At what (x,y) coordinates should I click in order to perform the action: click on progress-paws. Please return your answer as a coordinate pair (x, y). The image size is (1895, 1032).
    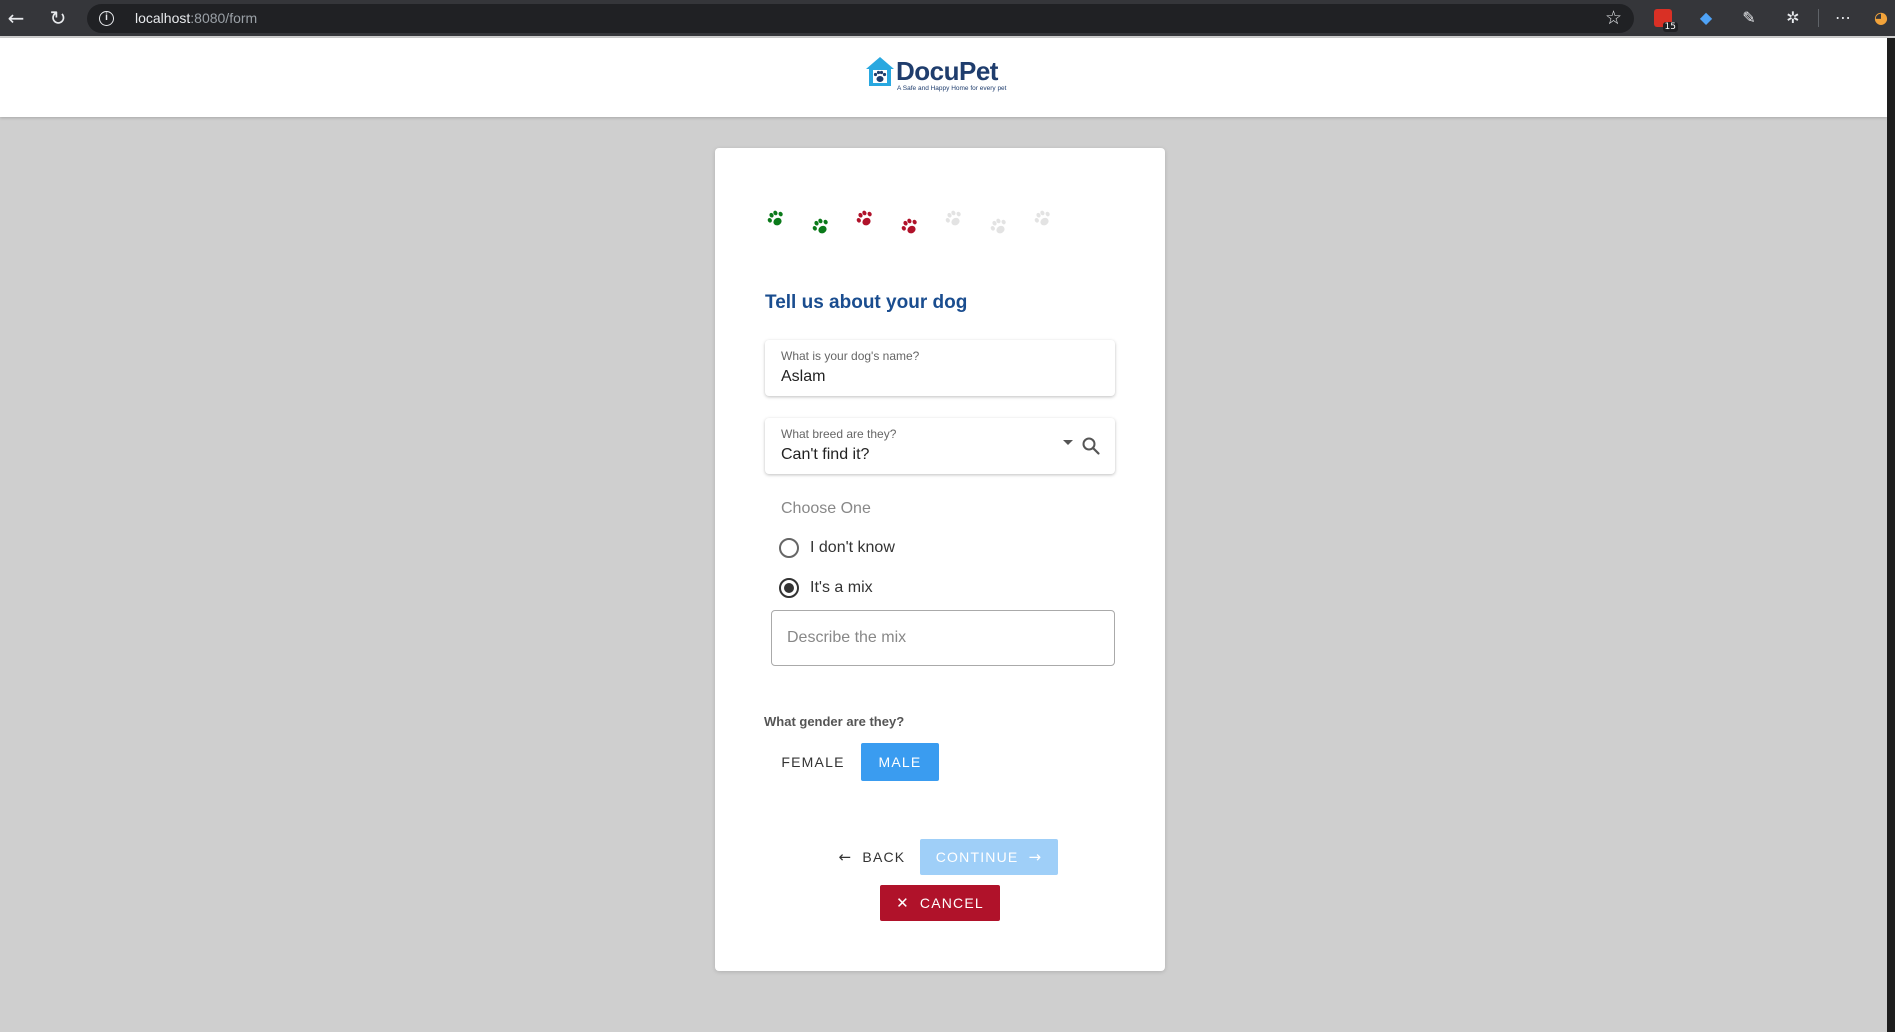
    Looking at the image, I should click on (945, 233).